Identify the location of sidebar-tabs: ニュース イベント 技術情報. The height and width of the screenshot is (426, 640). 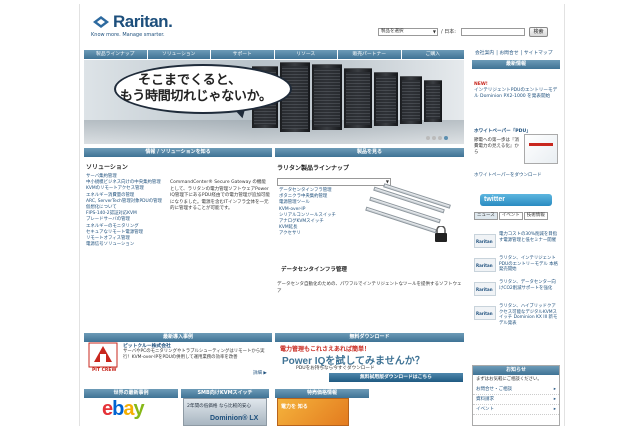
(511, 216).